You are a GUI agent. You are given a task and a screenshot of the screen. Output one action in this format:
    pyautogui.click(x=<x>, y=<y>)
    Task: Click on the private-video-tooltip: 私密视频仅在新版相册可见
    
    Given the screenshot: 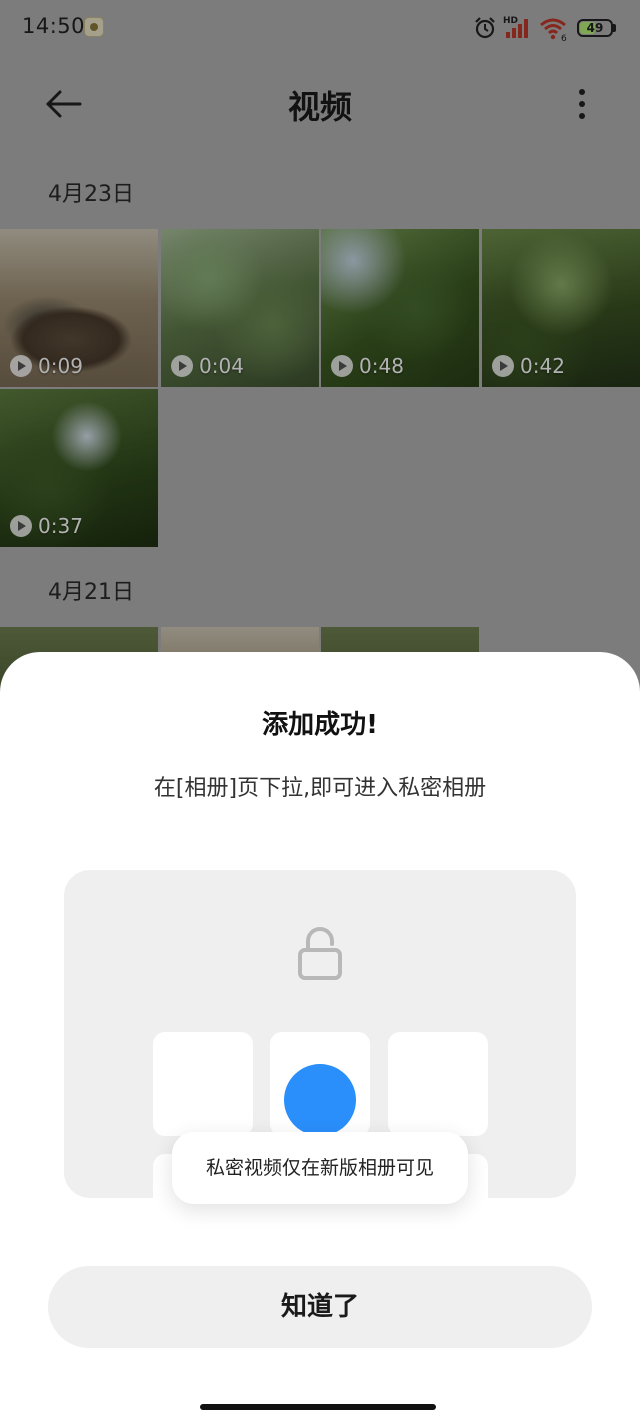 What is the action you would take?
    pyautogui.click(x=320, y=1168)
    